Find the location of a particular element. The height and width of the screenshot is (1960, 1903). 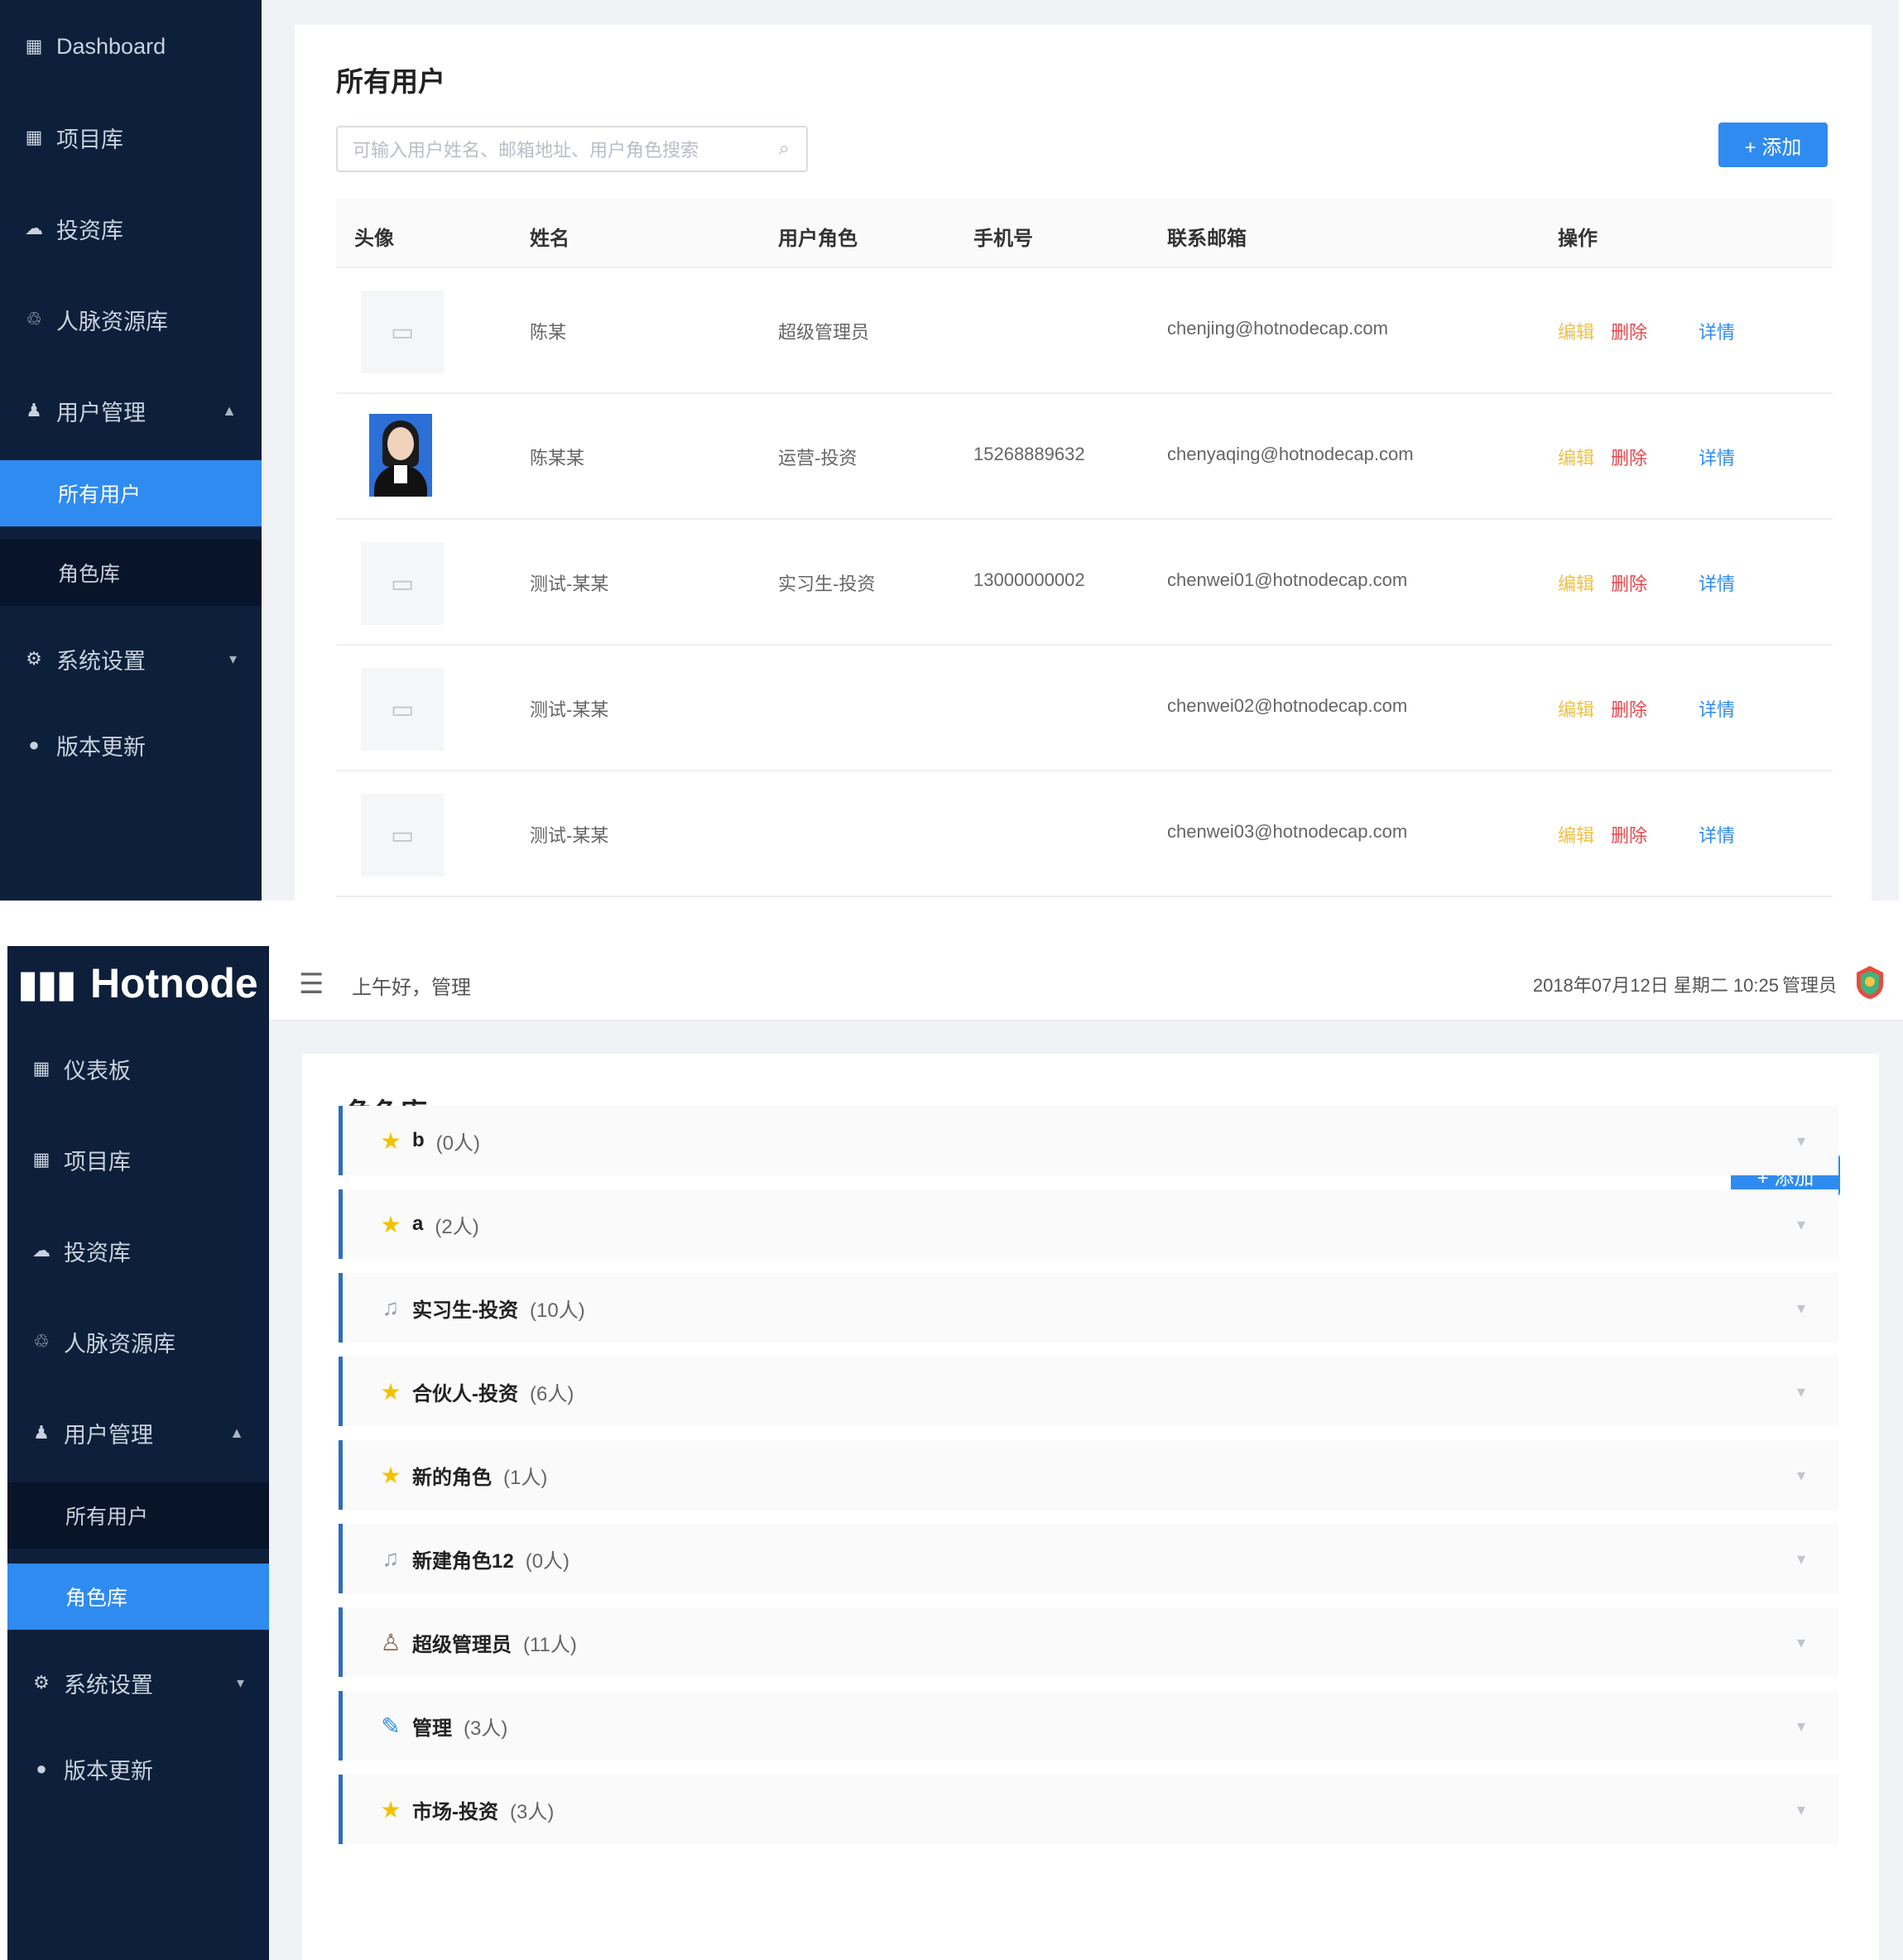

role-name: 超级管理员 is located at coordinates (462, 1645).